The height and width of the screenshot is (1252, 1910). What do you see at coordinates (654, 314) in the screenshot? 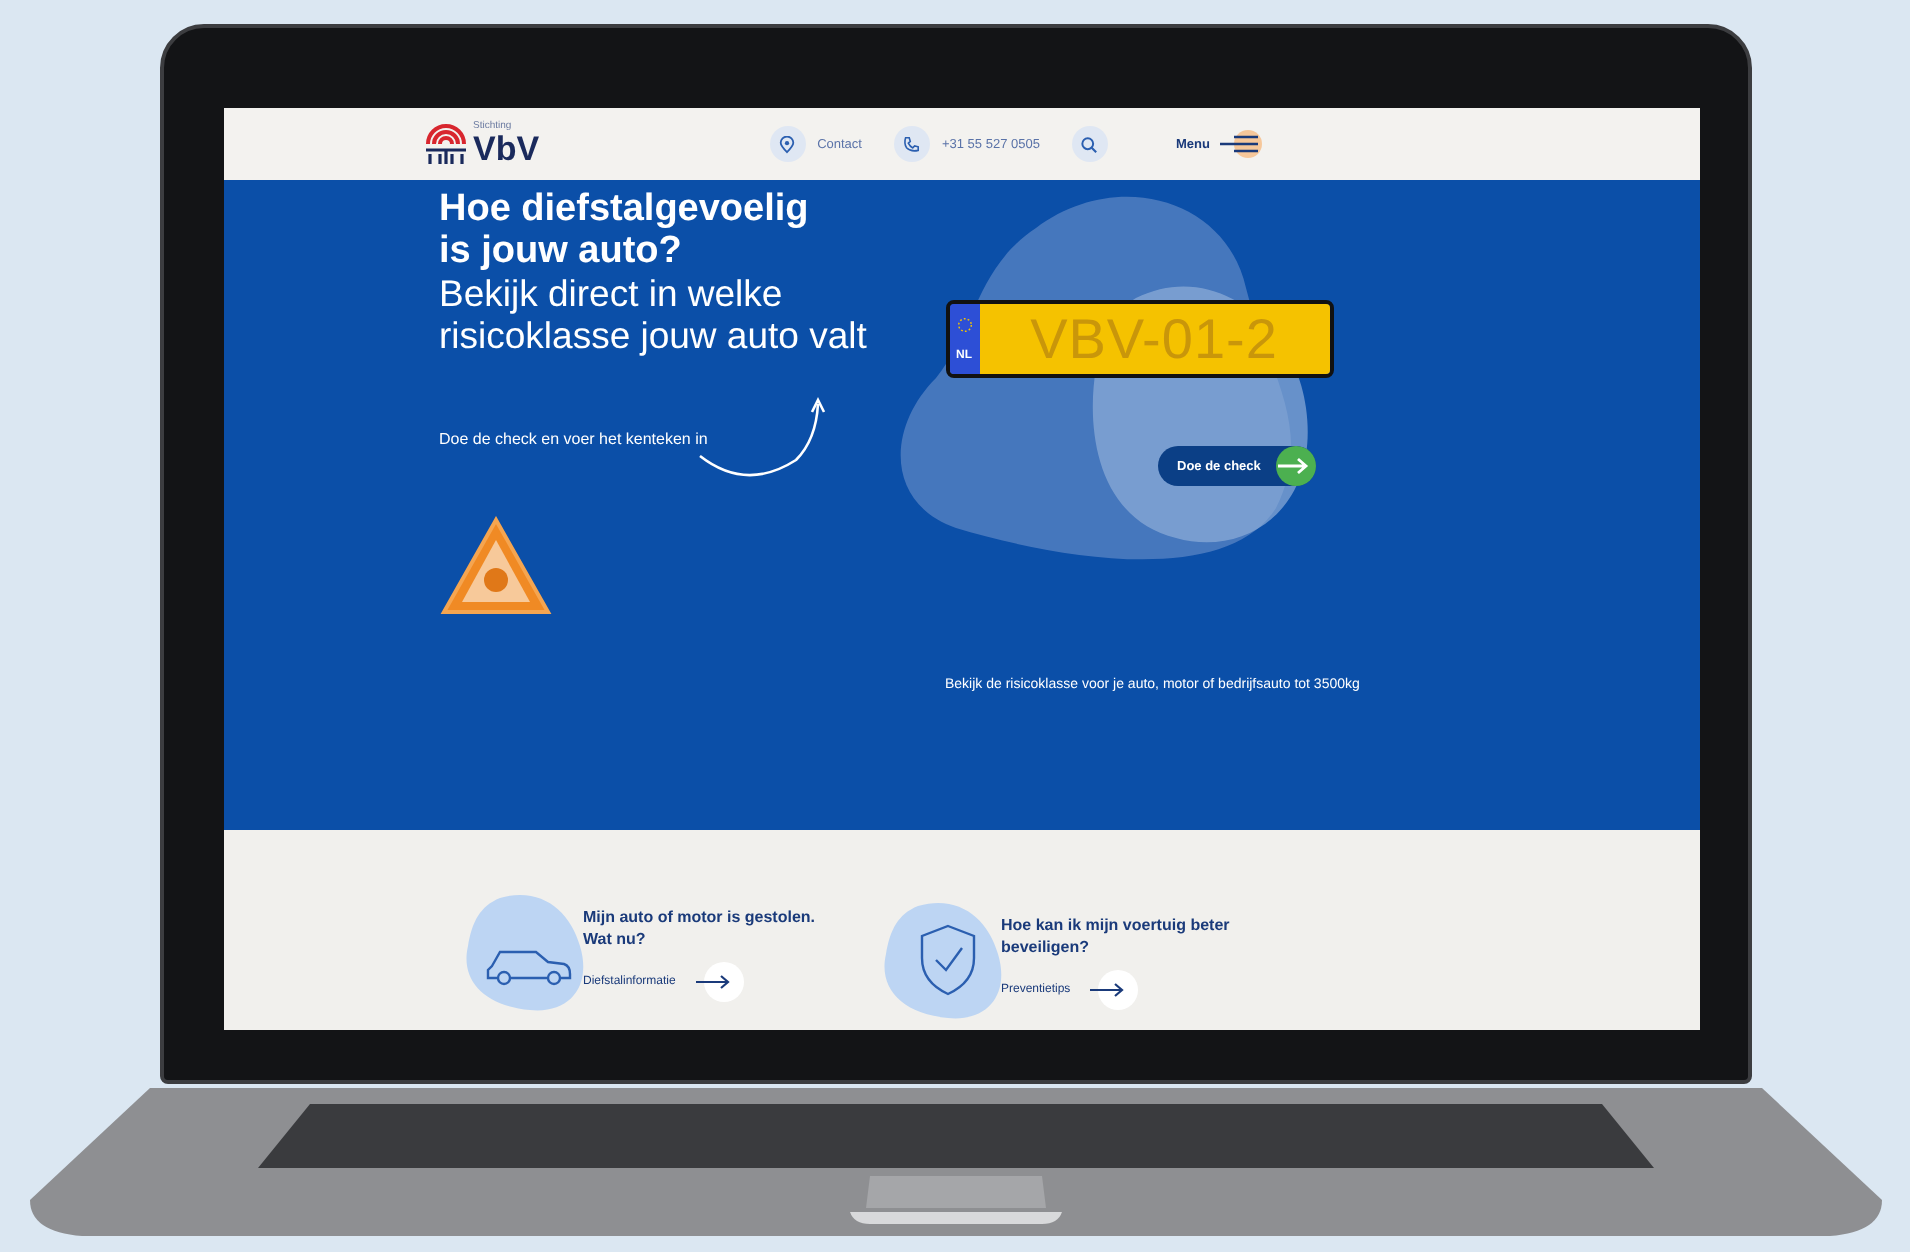
I see `hero-subtitle: Bekijk direct in welke risicoklasse jouw auto valt` at bounding box center [654, 314].